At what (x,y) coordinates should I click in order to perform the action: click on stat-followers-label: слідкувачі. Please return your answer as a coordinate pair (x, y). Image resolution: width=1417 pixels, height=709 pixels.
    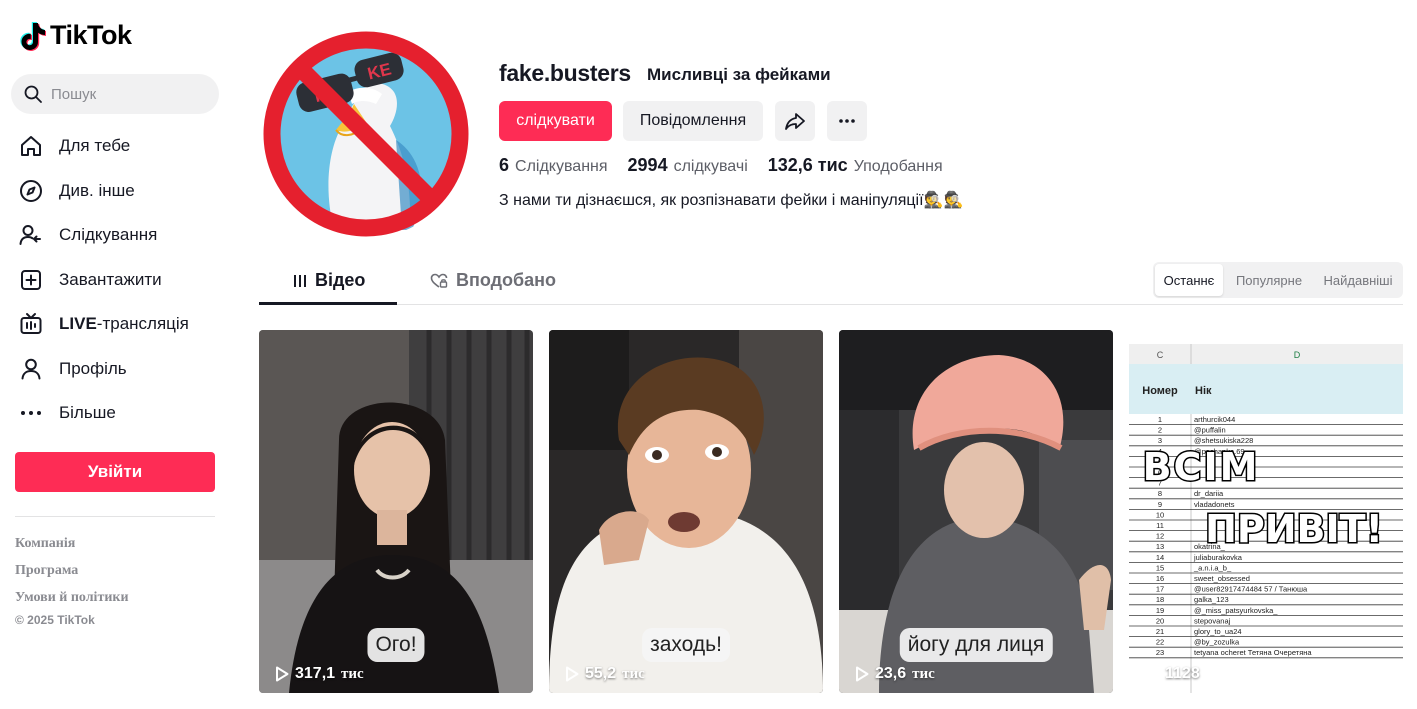
    Looking at the image, I should click on (710, 166).